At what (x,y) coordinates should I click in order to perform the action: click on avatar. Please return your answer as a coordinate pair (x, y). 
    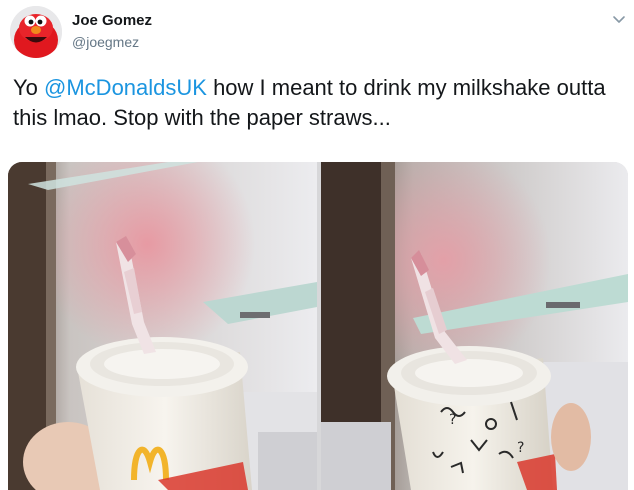
    Looking at the image, I should click on (36, 32).